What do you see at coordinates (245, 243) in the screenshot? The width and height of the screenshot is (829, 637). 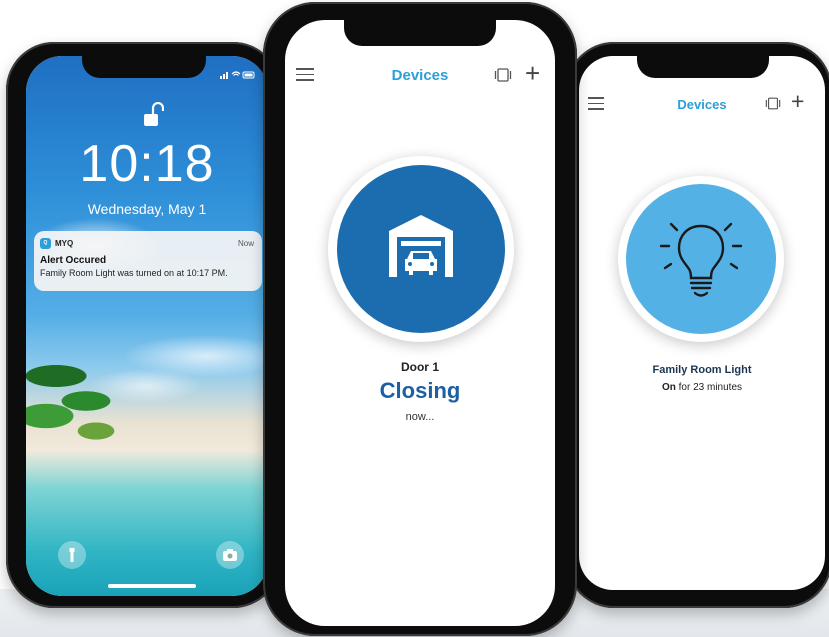 I see `notification-time: Now` at bounding box center [245, 243].